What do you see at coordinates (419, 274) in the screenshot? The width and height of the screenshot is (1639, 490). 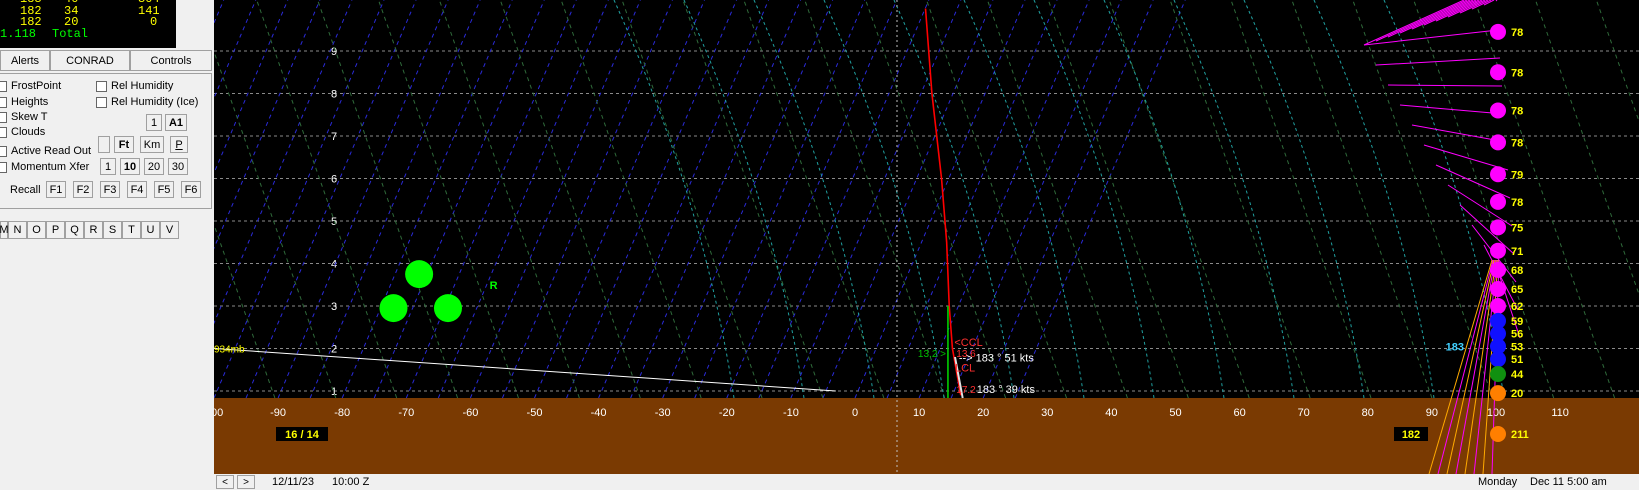 I see `green-marker` at bounding box center [419, 274].